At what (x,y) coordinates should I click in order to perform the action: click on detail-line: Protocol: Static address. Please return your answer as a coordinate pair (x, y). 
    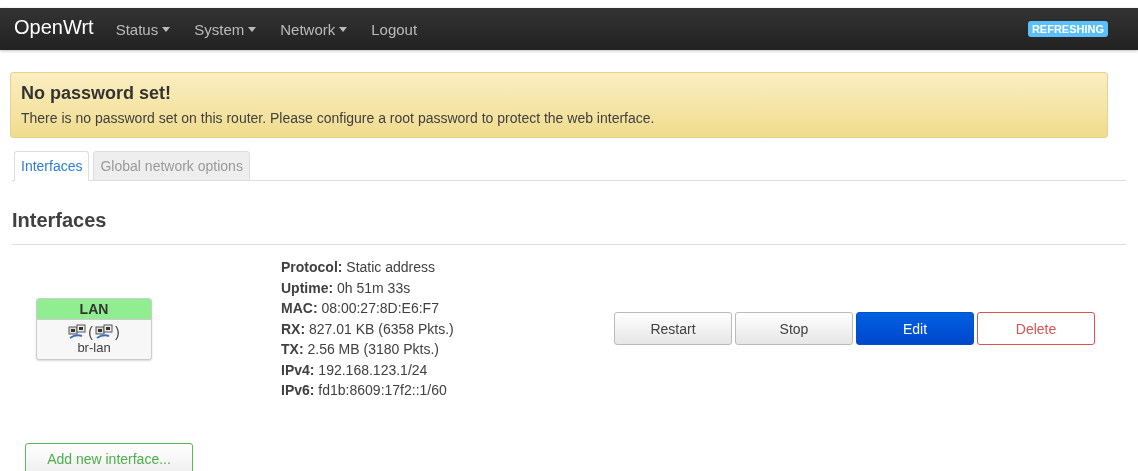
    Looking at the image, I should click on (359, 267).